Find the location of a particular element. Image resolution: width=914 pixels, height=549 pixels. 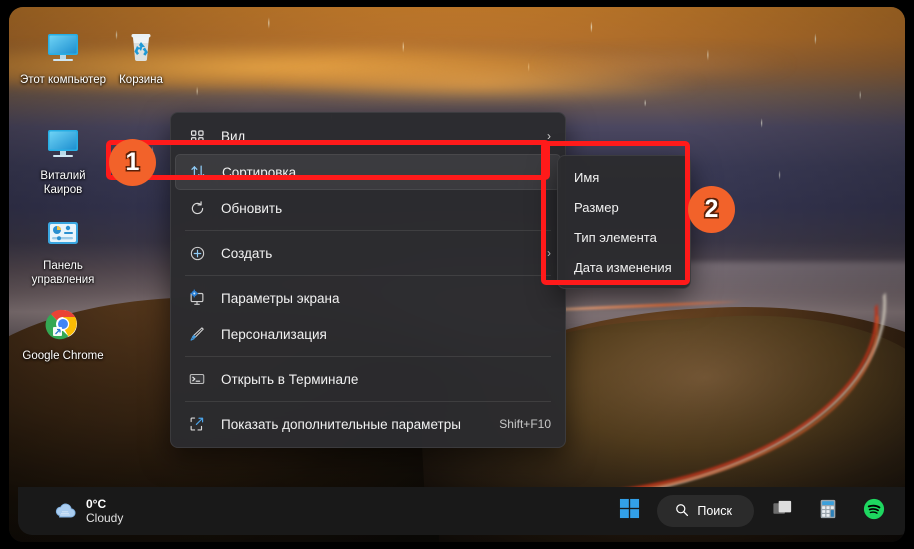

taskbar-weather-widget: 0°C Cloudy is located at coordinates (87, 511).